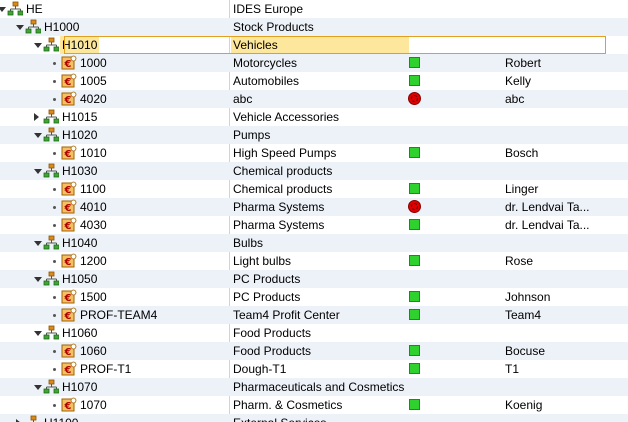  I want to click on node-id: 4020, so click(93, 99).